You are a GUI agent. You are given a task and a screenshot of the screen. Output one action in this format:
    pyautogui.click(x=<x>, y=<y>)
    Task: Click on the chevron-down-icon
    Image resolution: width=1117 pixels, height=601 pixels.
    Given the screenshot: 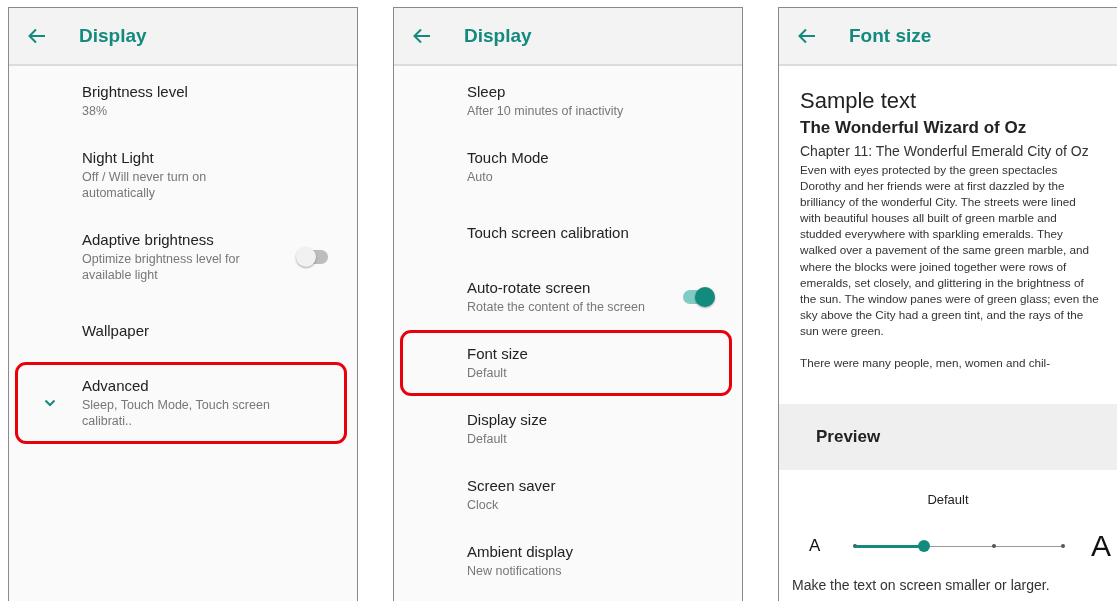 What is the action you would take?
    pyautogui.click(x=50, y=403)
    